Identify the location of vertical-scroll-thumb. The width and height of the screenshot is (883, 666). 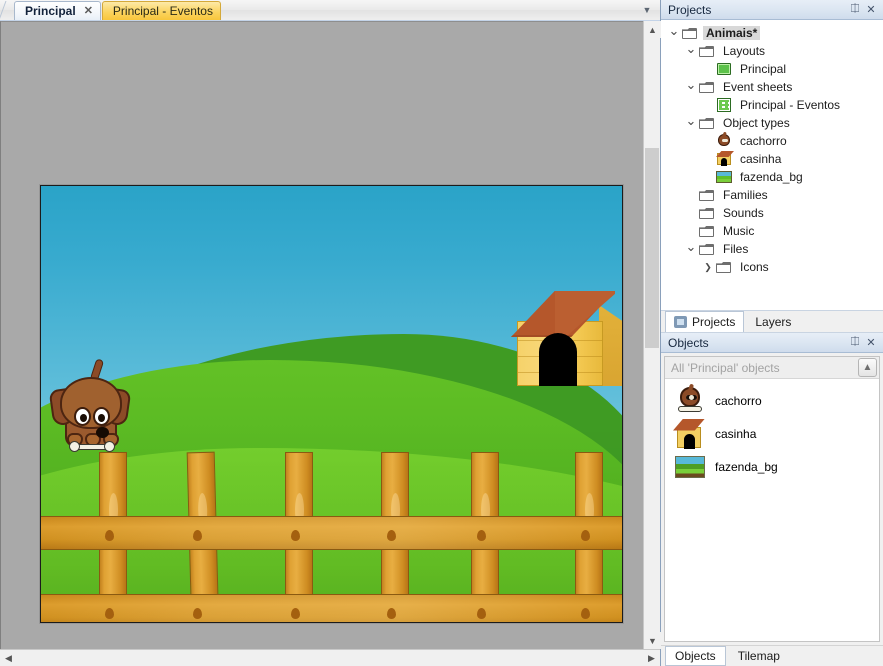
(652, 248).